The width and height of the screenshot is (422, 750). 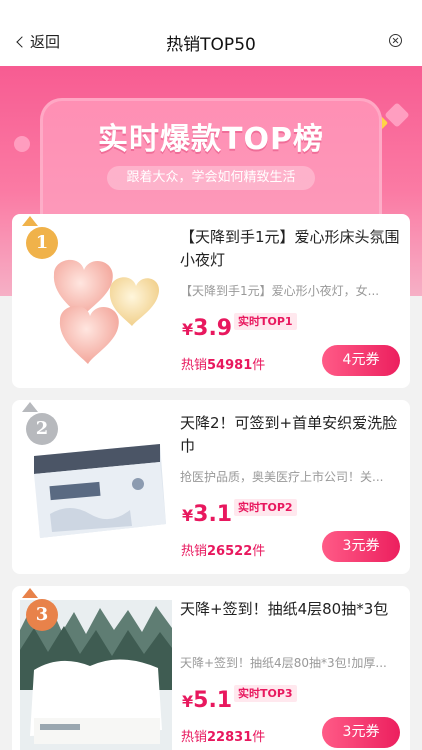 What do you see at coordinates (230, 551) in the screenshot?
I see `sales-number: 26522` at bounding box center [230, 551].